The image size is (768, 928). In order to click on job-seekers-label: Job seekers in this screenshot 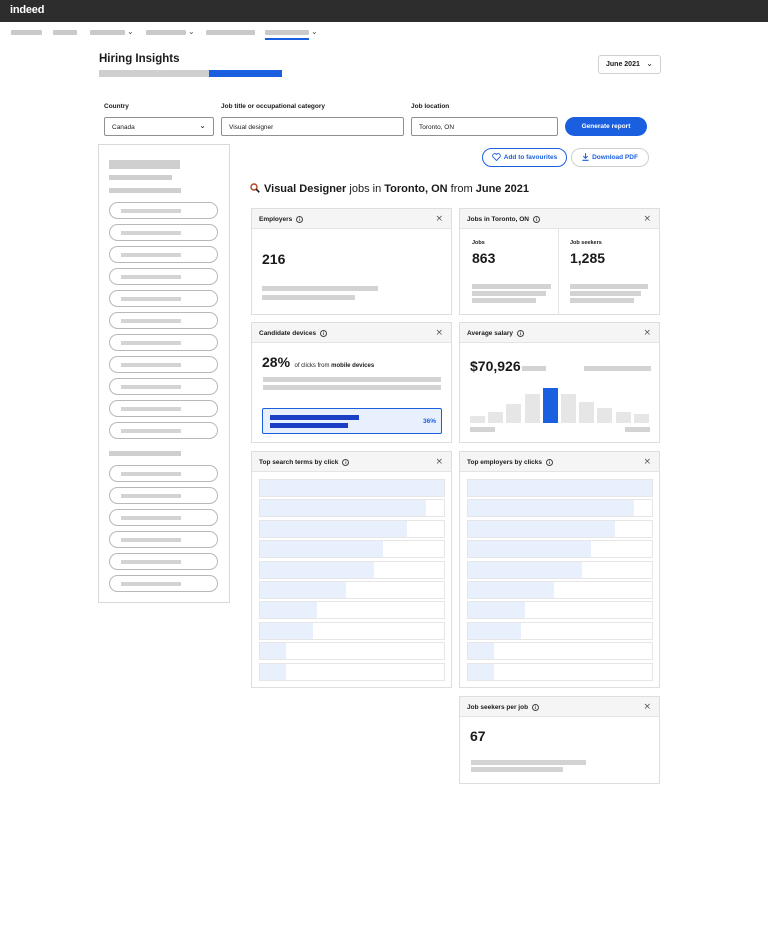, I will do `click(586, 243)`.